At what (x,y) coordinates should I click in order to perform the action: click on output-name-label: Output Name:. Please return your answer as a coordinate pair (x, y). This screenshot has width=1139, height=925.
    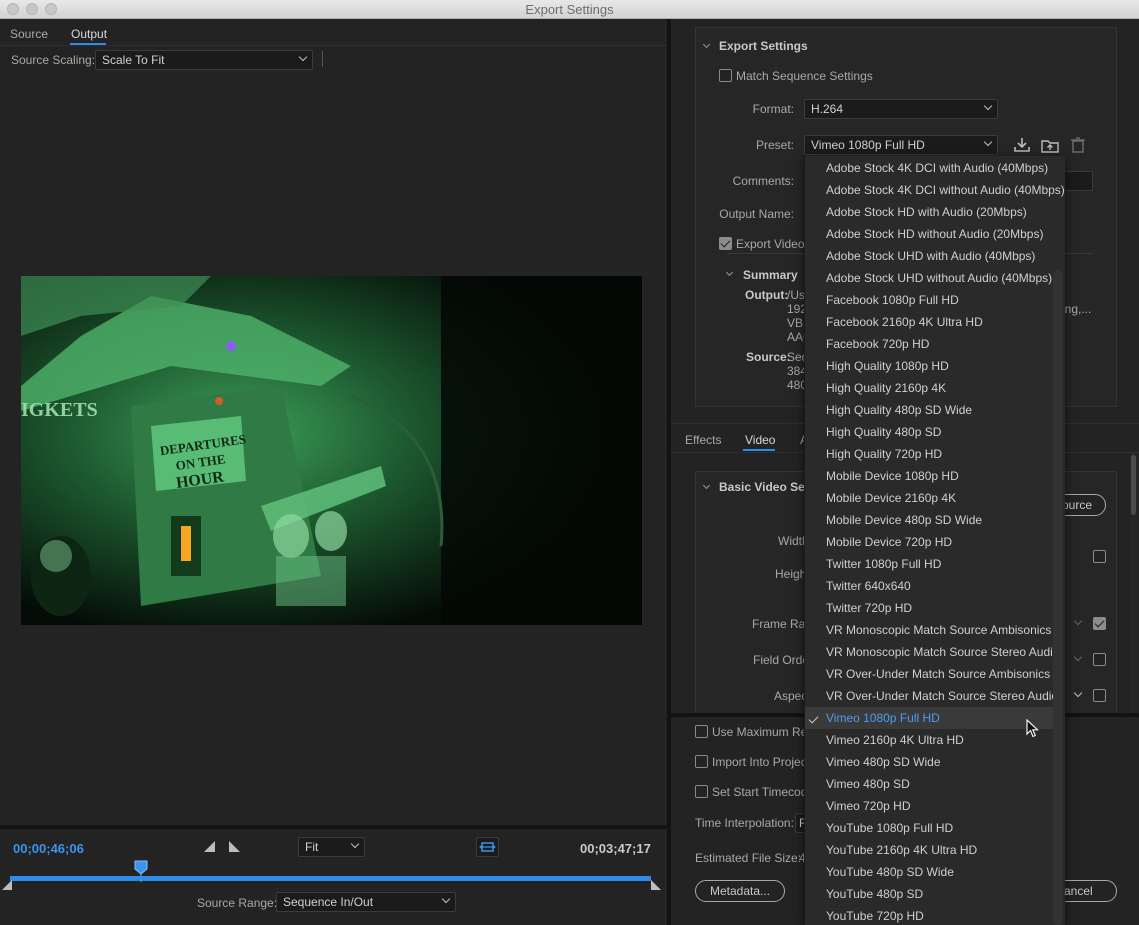
    Looking at the image, I should click on (756, 214).